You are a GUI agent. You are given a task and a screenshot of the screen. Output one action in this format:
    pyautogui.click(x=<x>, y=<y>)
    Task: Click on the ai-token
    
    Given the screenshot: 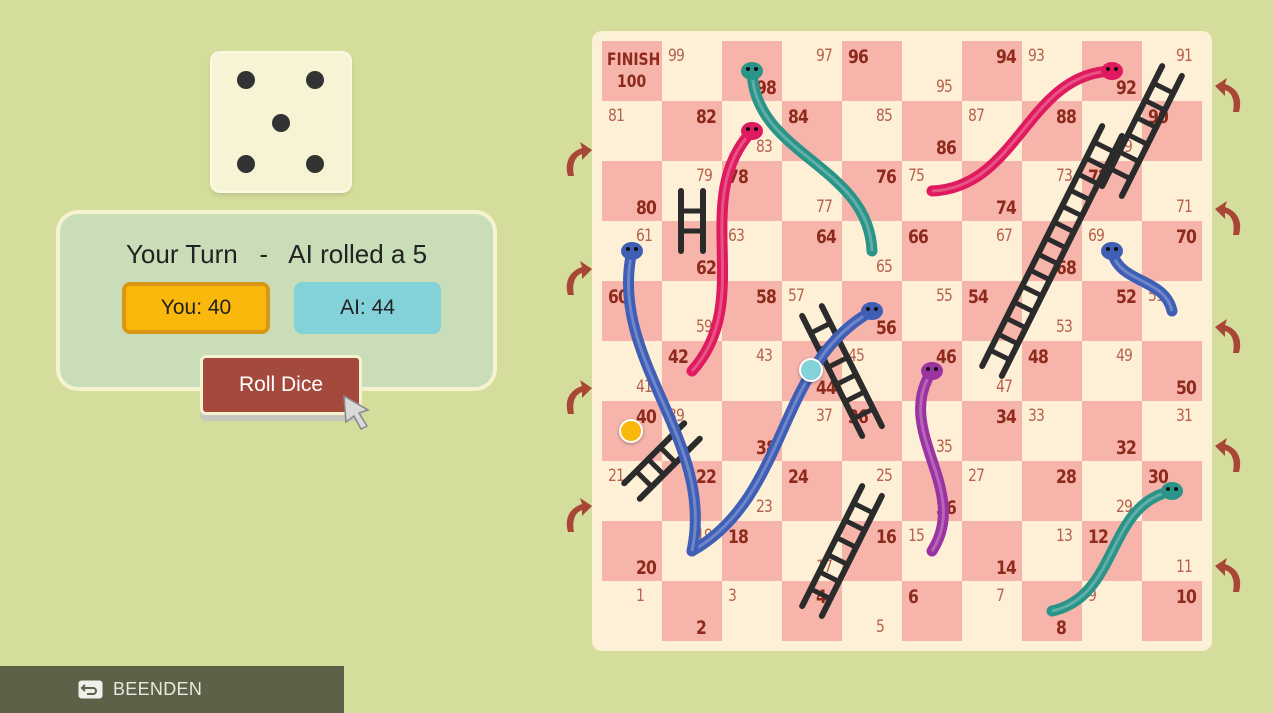 What is the action you would take?
    pyautogui.click(x=811, y=370)
    